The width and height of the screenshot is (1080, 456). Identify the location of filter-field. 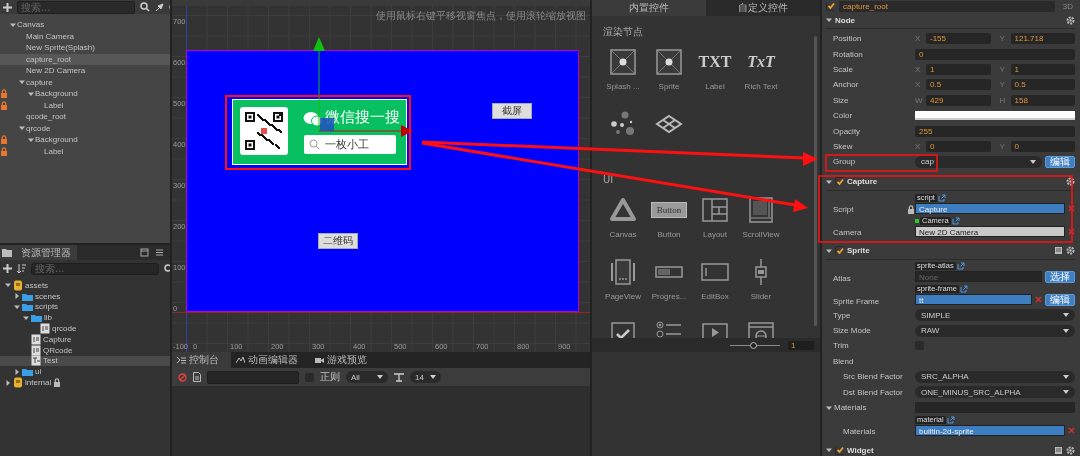
(253, 377).